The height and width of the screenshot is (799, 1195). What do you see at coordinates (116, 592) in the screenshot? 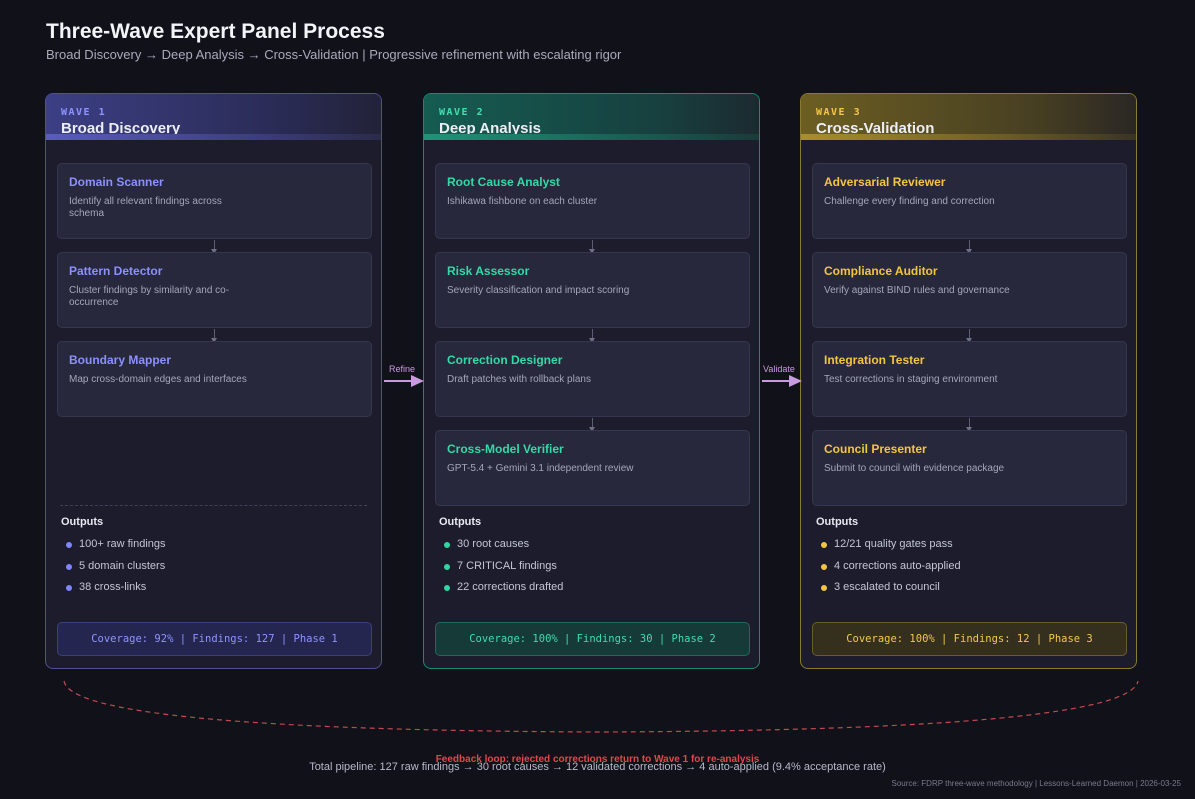
I see `output-item: 38 cross-links` at bounding box center [116, 592].